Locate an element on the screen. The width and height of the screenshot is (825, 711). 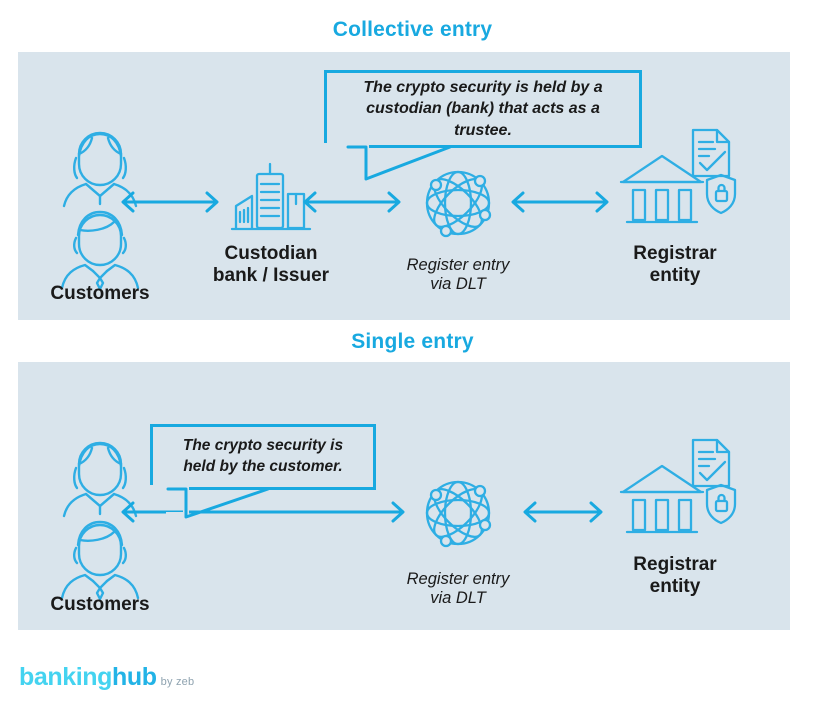
node-registrar-single is located at coordinates (676, 481).